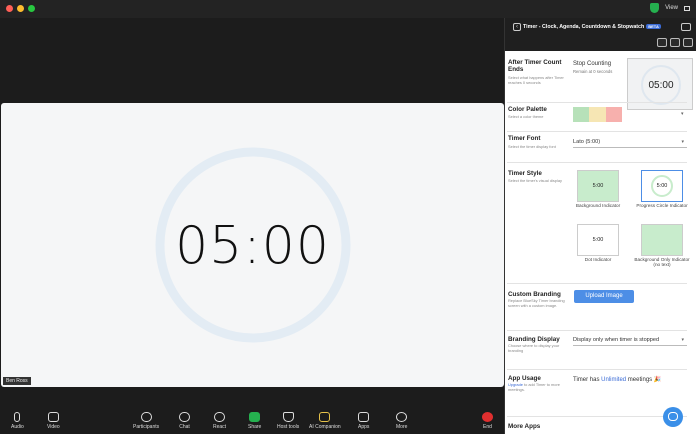 The width and height of the screenshot is (696, 434). I want to click on timer-display: 05:00, so click(252, 246).